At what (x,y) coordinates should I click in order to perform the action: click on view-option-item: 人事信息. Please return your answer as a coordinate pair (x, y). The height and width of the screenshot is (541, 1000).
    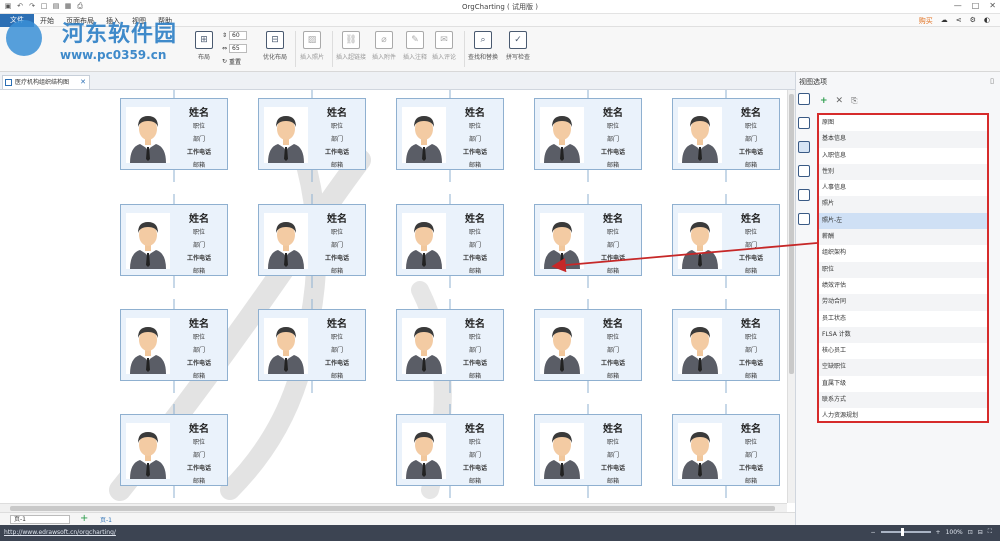
    Looking at the image, I should click on (903, 188).